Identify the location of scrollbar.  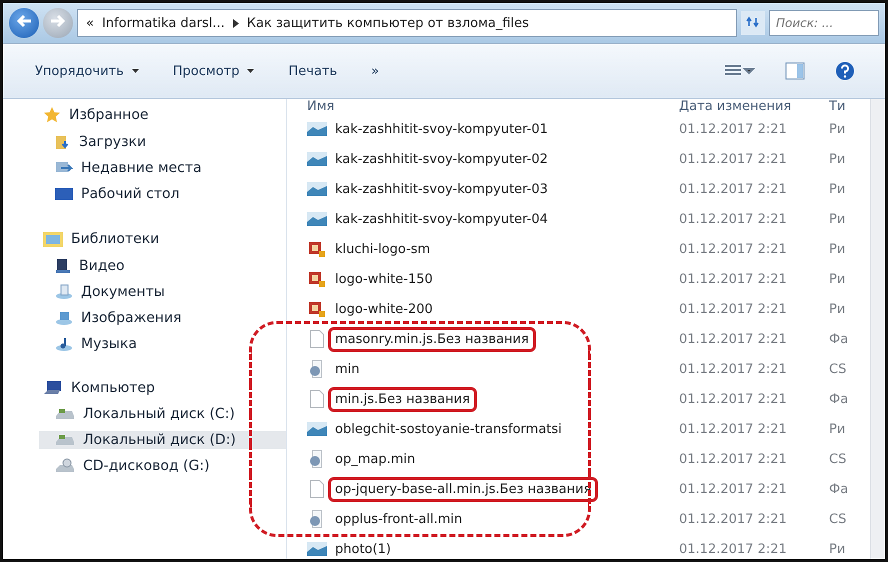
(877, 329).